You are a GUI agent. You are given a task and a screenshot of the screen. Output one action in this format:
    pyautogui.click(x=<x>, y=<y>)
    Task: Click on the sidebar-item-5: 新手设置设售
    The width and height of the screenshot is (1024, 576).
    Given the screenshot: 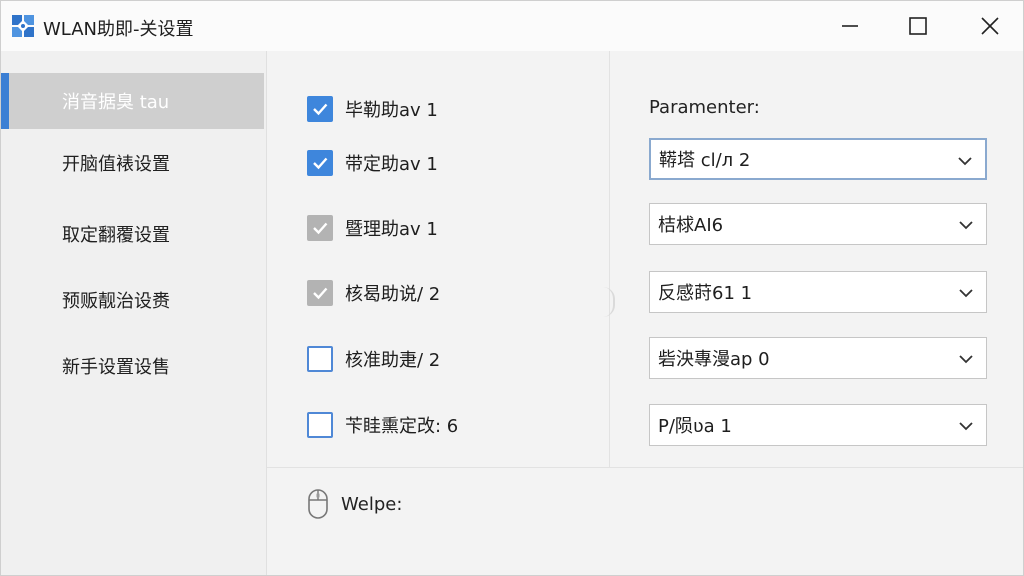 What is the action you would take?
    pyautogui.click(x=132, y=366)
    